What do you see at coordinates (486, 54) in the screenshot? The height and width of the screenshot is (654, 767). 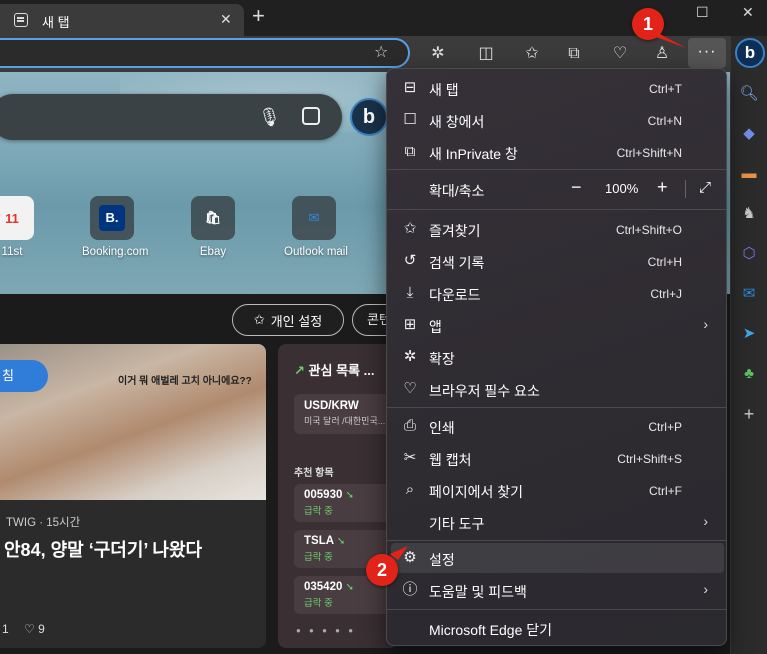 I see `split-screen-icon: ◫` at bounding box center [486, 54].